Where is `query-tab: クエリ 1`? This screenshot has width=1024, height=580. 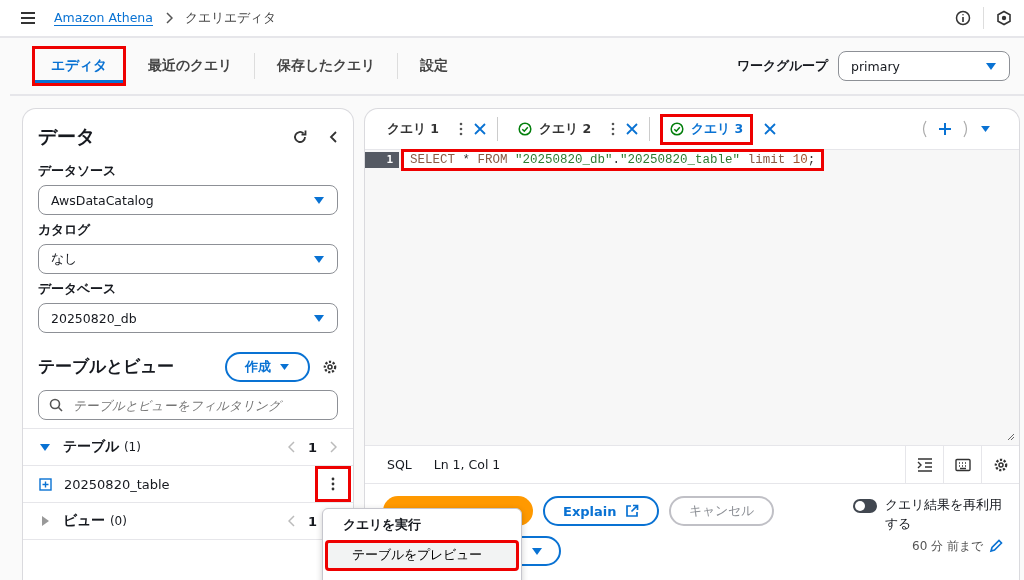
query-tab: クエリ 1 is located at coordinates (413, 129).